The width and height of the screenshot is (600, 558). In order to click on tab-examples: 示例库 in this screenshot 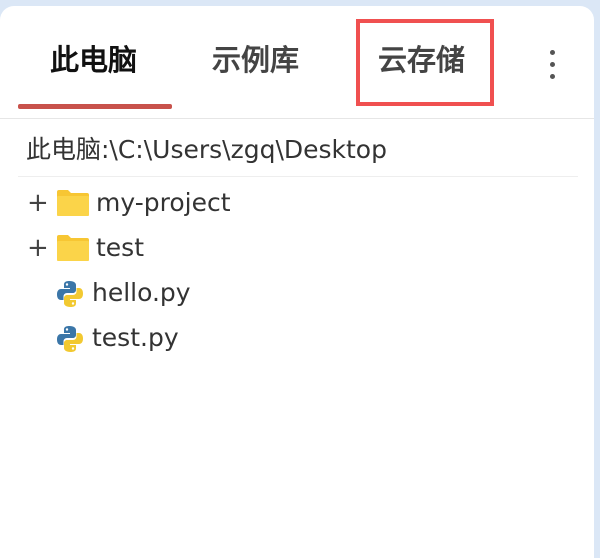, I will do `click(255, 60)`.